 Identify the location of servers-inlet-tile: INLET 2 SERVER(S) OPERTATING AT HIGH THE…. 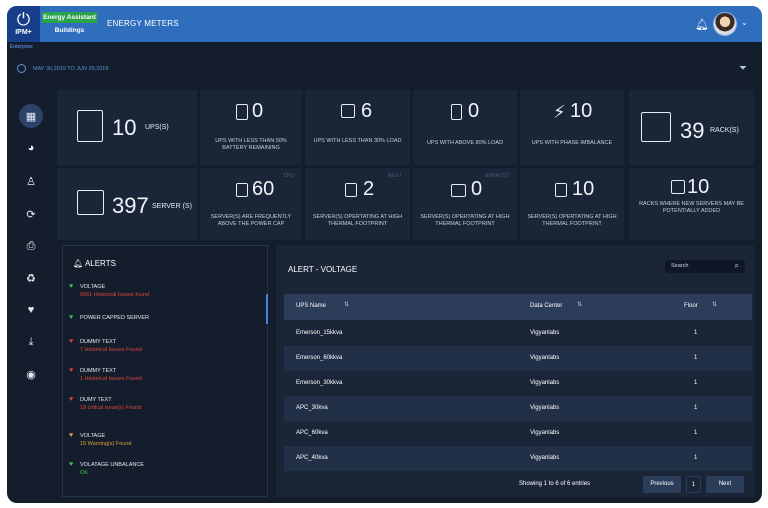
(357, 204).